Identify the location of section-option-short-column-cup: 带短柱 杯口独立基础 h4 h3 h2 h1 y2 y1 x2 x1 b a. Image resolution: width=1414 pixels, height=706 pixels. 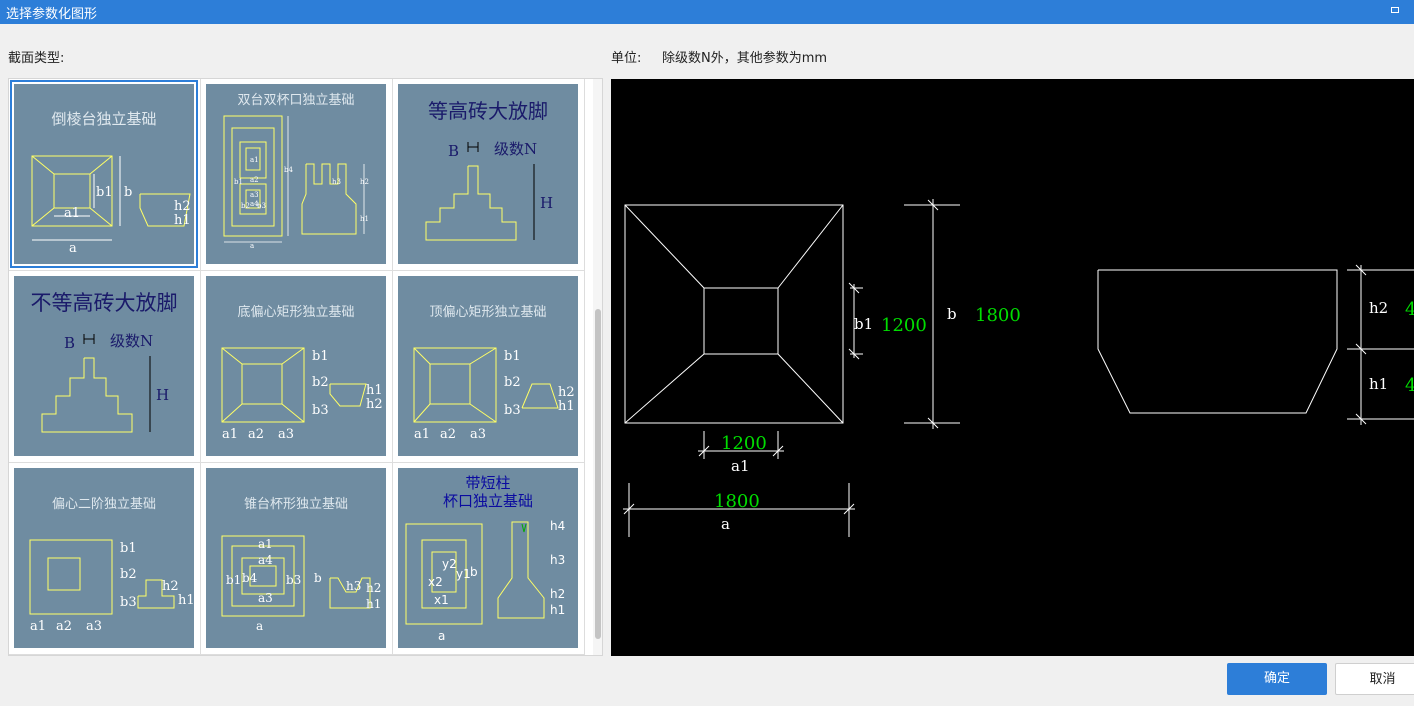
(489, 559).